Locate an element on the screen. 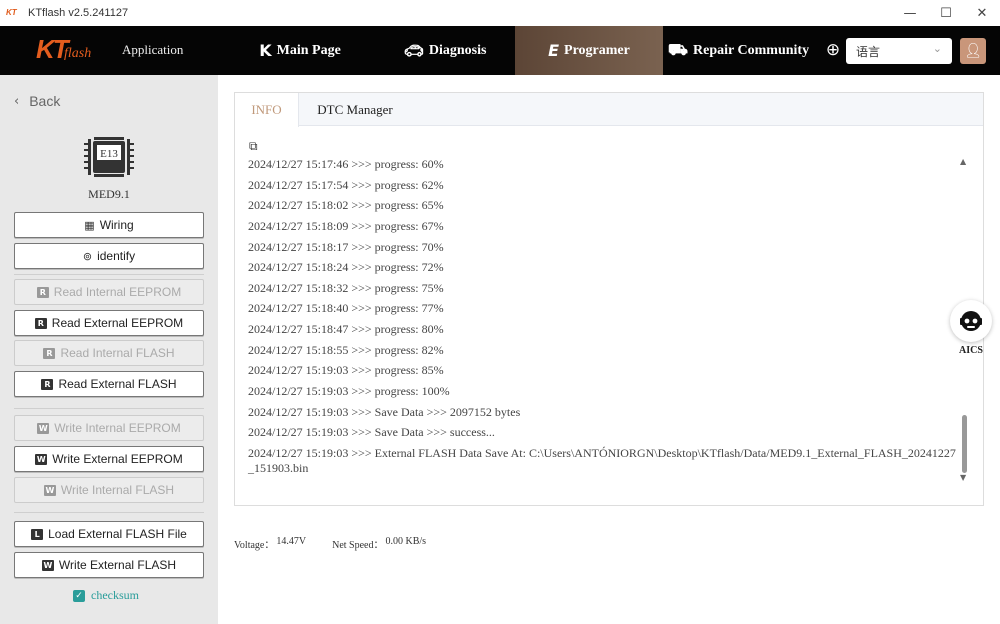 The width and height of the screenshot is (1000, 624). button-label: Wiring is located at coordinates (116, 225).